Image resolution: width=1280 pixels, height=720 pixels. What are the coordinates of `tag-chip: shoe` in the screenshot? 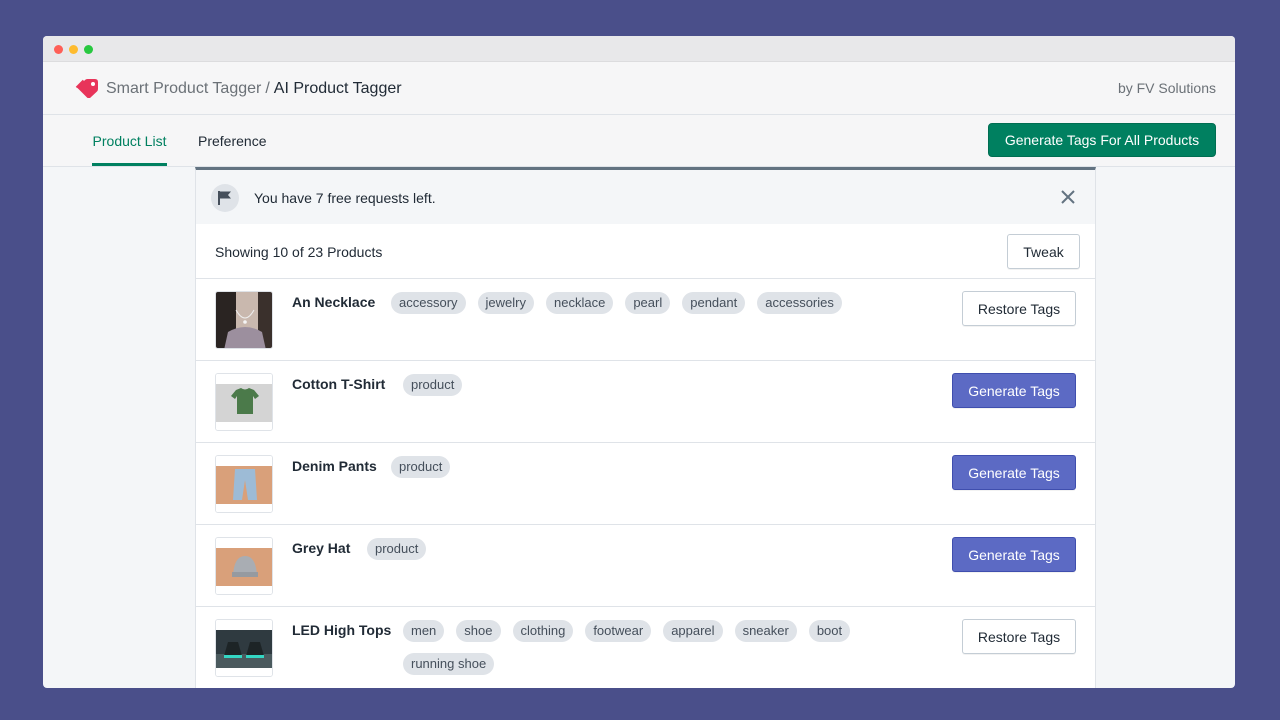 It's located at (478, 631).